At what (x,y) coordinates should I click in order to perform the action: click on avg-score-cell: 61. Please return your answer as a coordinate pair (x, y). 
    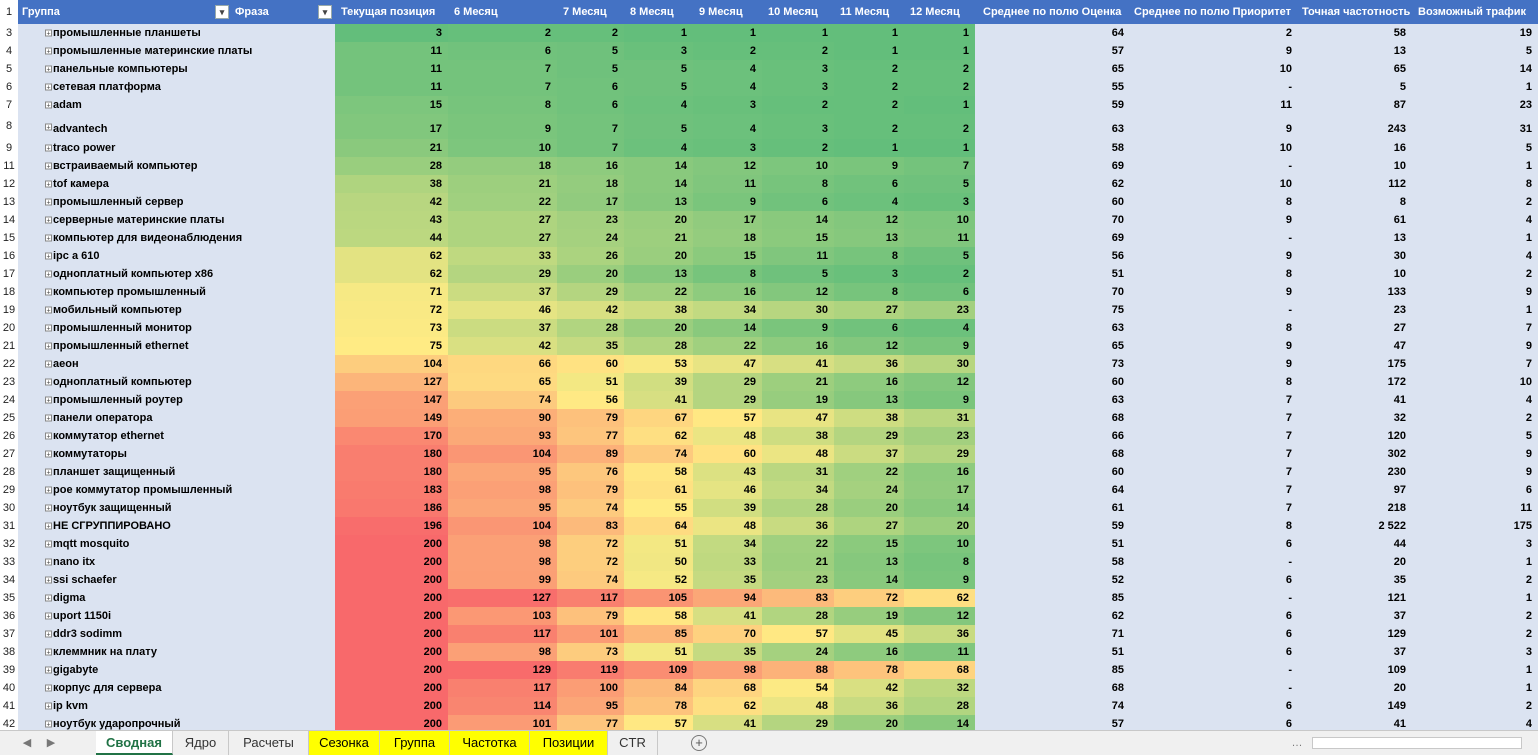
    Looking at the image, I should click on (1052, 508).